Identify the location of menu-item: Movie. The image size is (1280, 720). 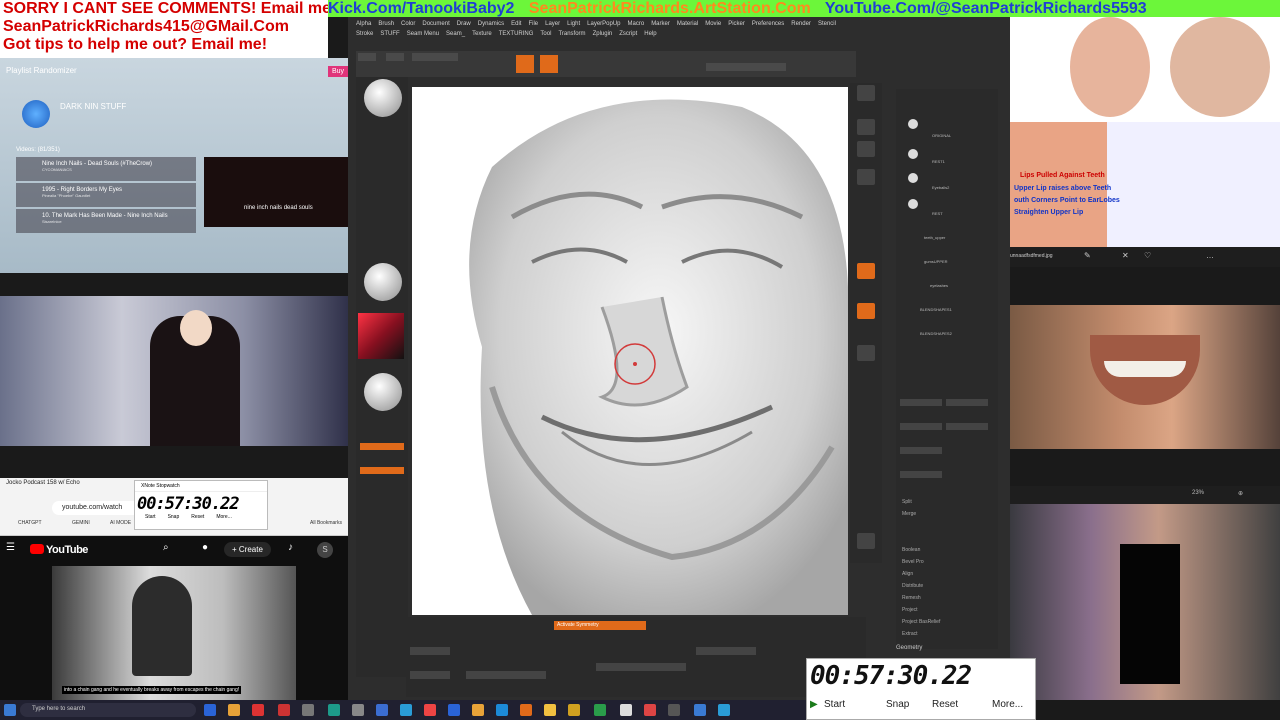
(713, 24).